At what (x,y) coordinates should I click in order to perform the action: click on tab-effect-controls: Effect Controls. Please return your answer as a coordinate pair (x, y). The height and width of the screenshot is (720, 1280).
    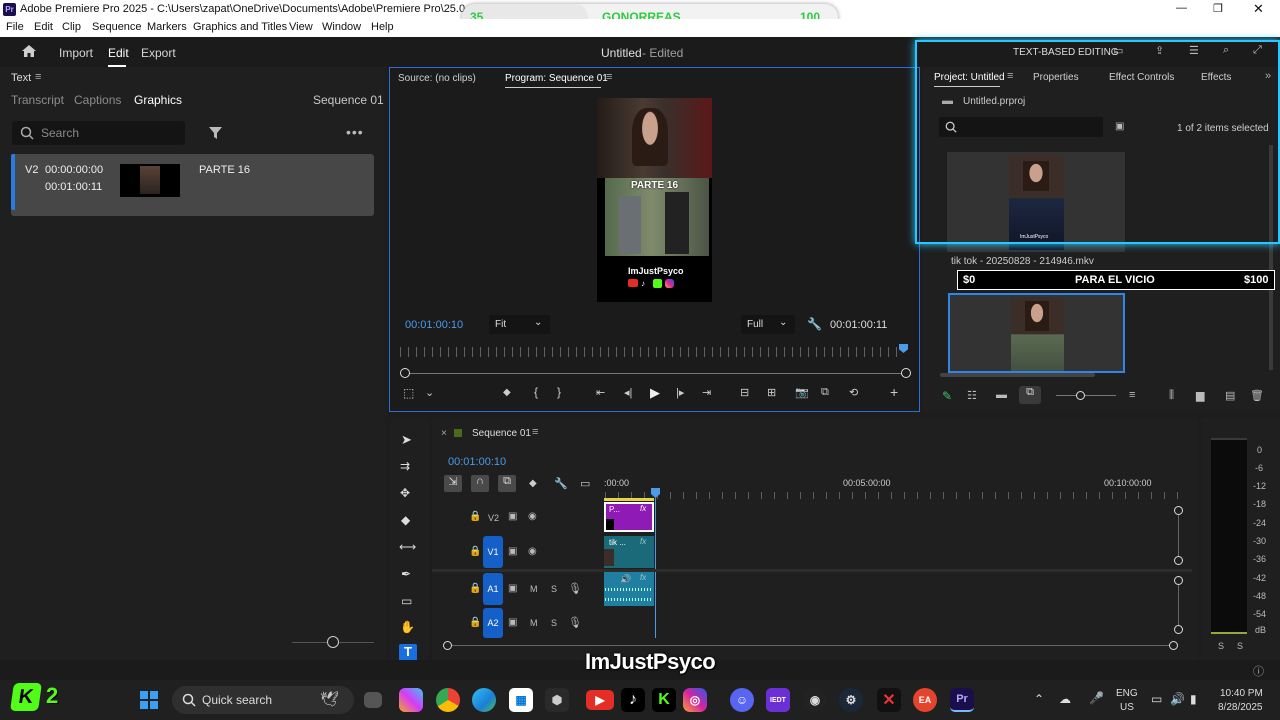
    Looking at the image, I should click on (1141, 77).